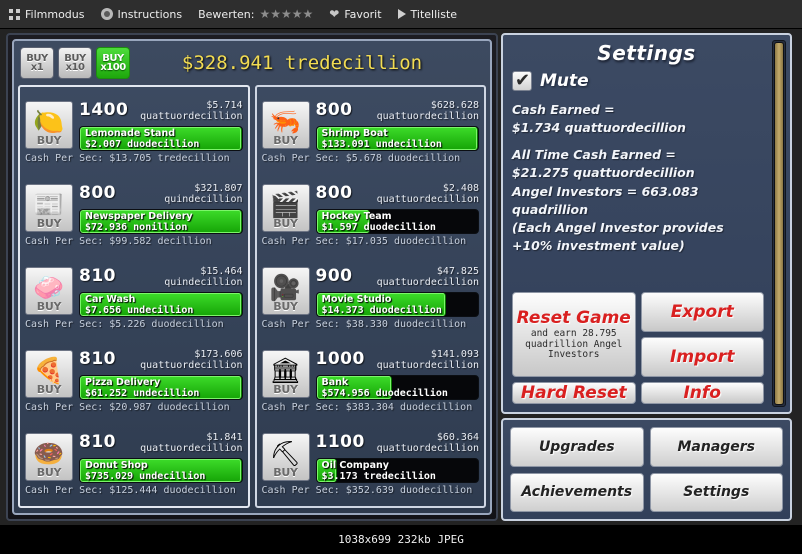  I want to click on business-progress-bar: Bank $574.956 duodecillion, so click(397, 387).